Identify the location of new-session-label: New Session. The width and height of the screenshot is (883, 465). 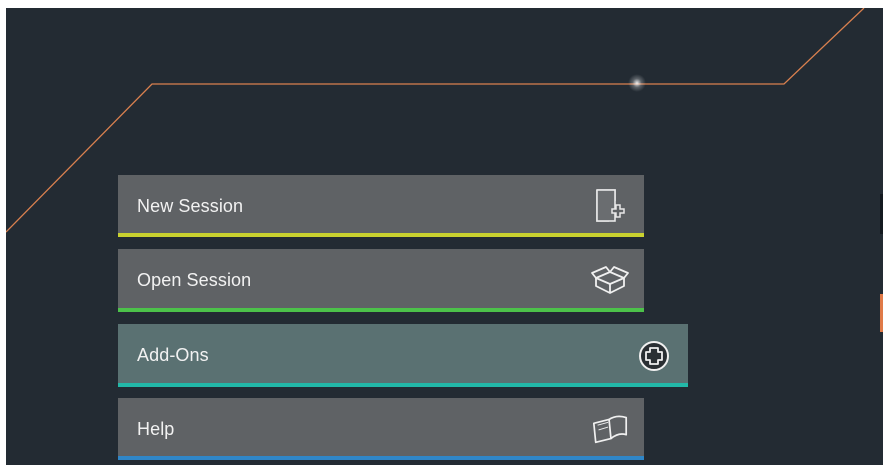
(190, 205).